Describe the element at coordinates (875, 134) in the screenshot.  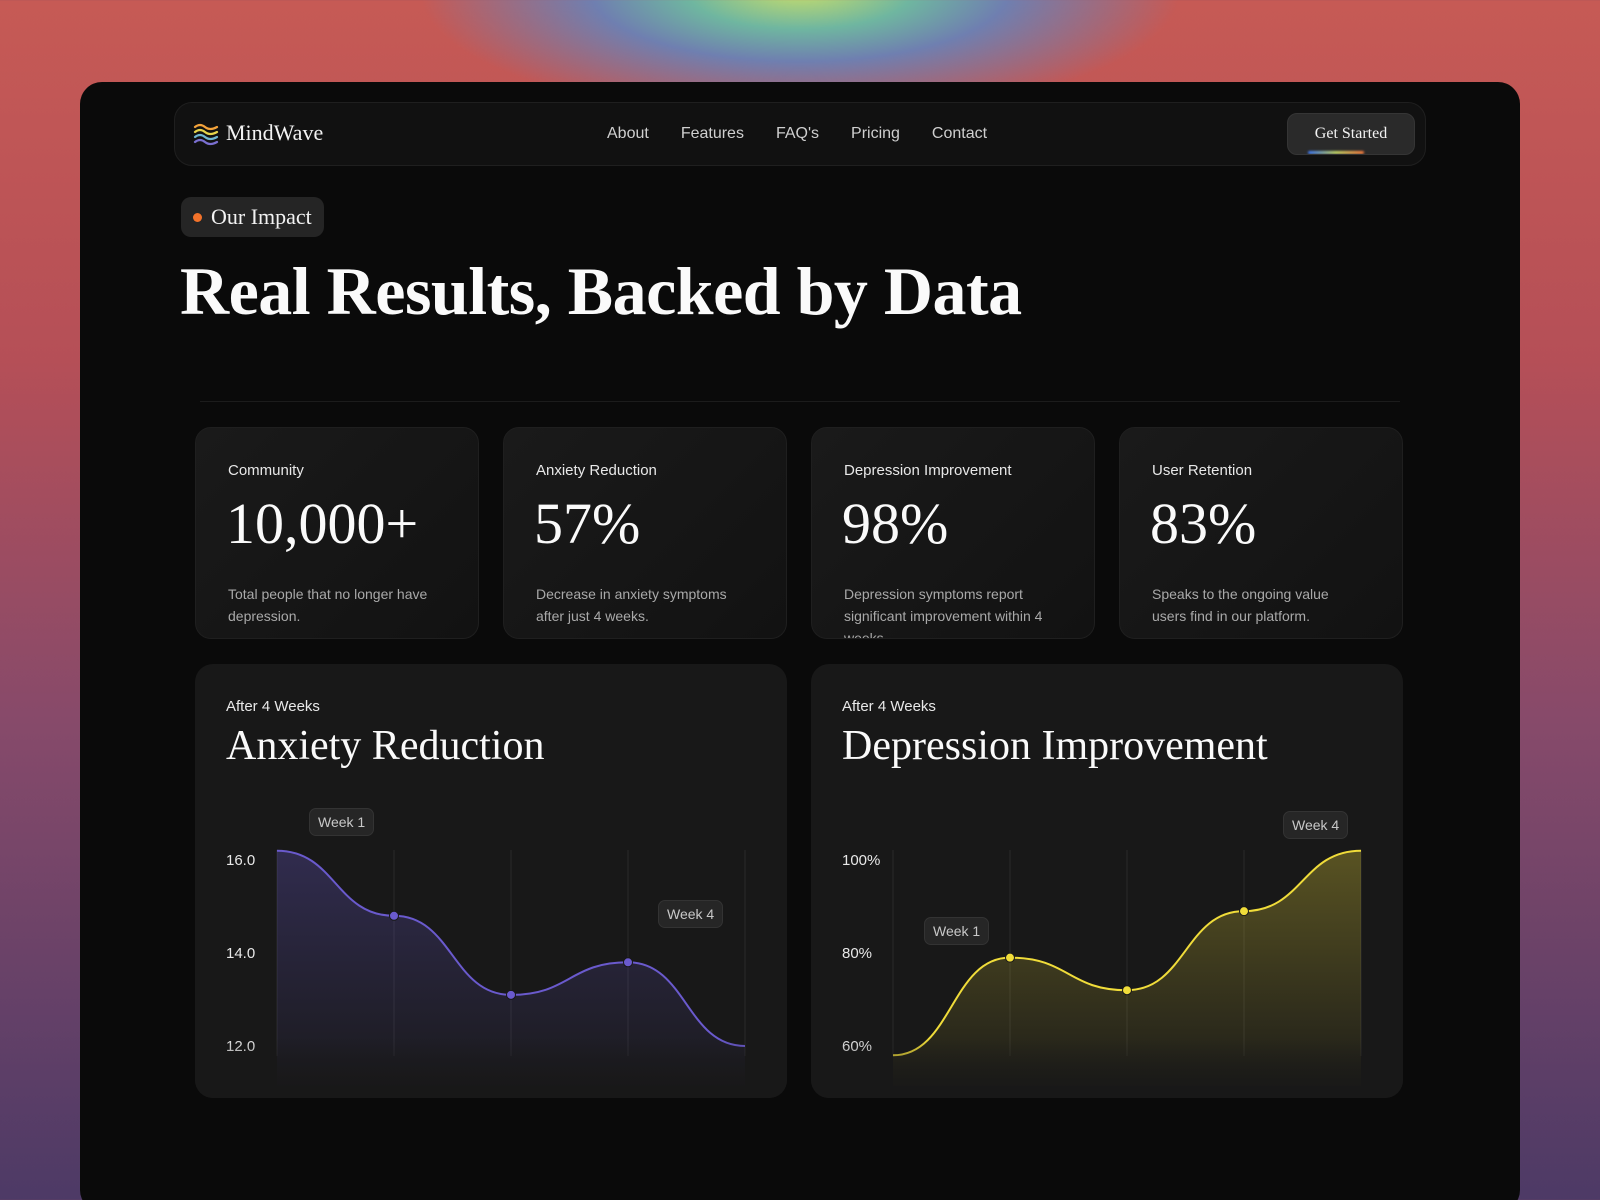
I see `nav-link-pricing: Pricing` at that location.